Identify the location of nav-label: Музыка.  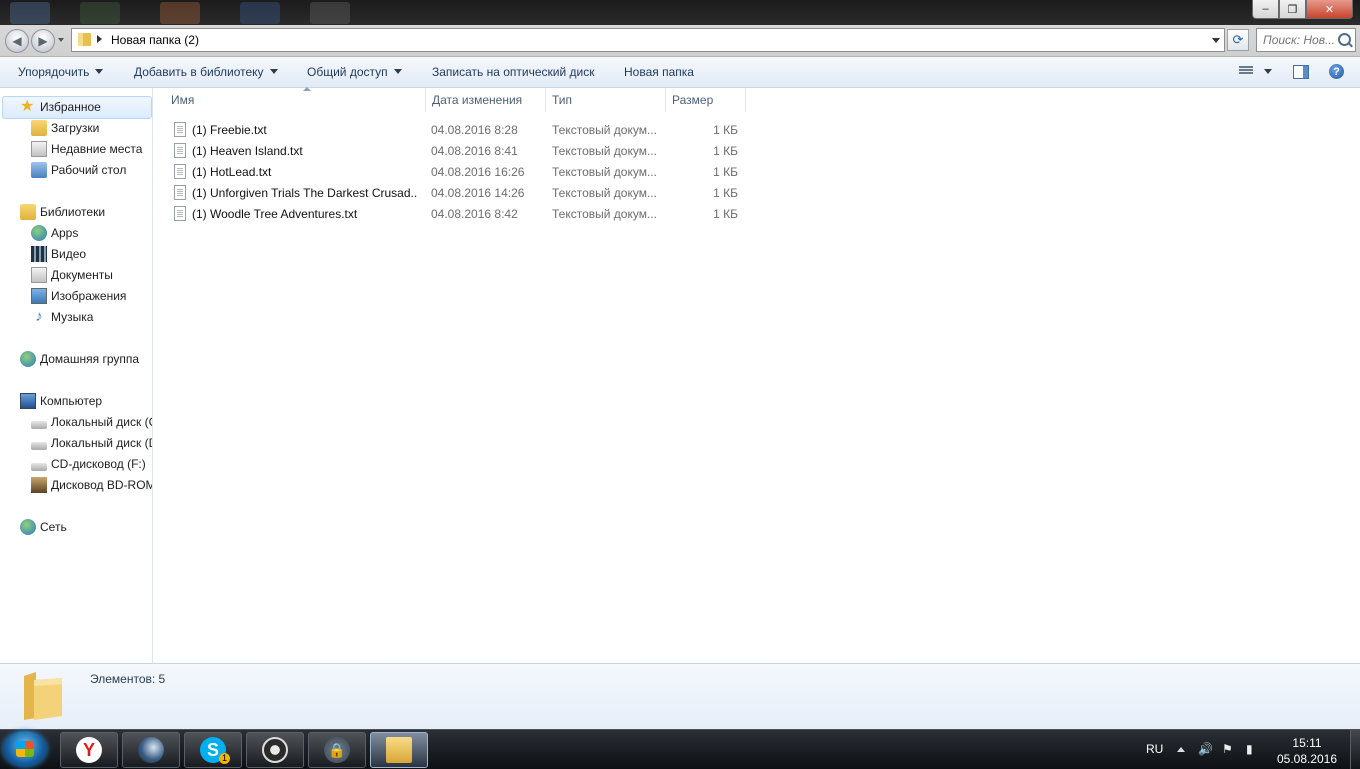
(72, 317).